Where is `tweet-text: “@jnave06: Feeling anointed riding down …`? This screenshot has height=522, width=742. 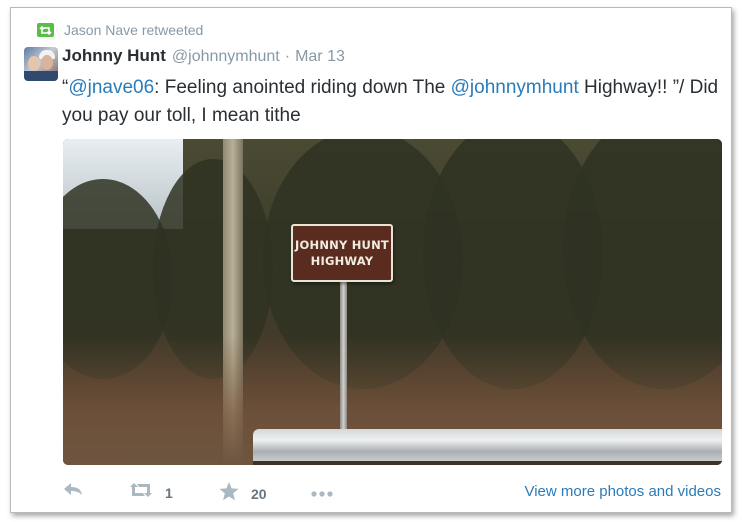
tweet-text: “@jnave06: Feeling anointed riding down … is located at coordinates (392, 102).